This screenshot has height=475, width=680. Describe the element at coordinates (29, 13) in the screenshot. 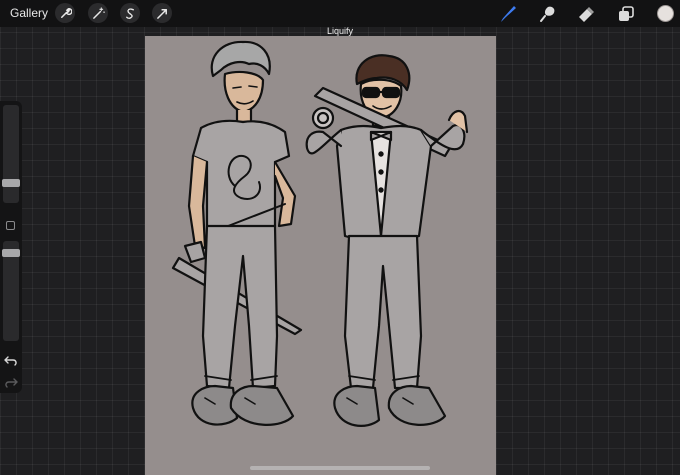

I see `gallery-button: Gallery` at that location.